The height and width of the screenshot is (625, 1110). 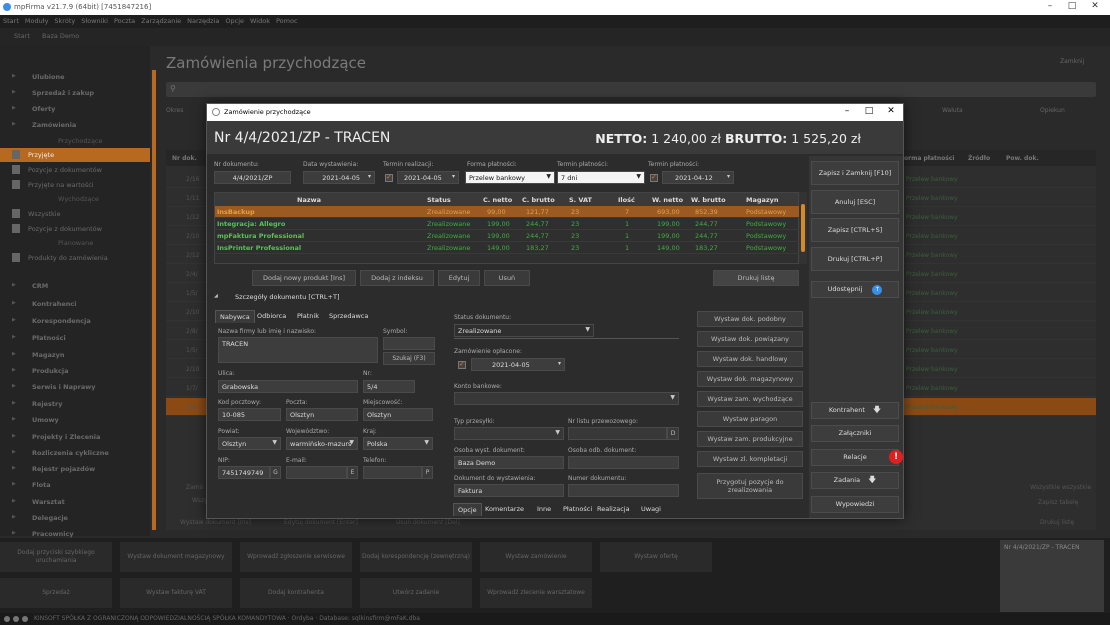 What do you see at coordinates (75, 371) in the screenshot?
I see `sidebar-item: ▶ Produkcja` at bounding box center [75, 371].